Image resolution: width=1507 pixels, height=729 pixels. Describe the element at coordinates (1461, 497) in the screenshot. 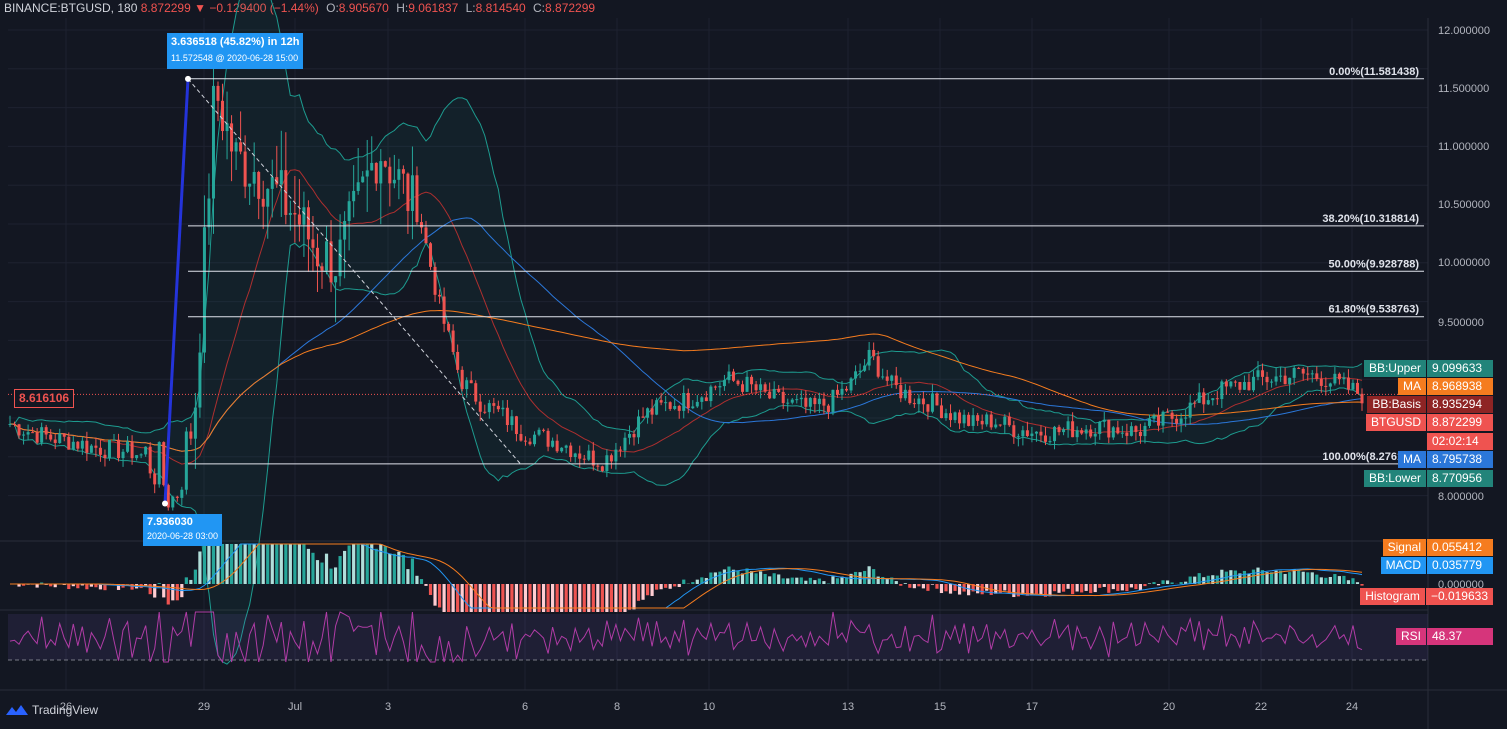

I see `price-axis-tick: 8.000000` at that location.